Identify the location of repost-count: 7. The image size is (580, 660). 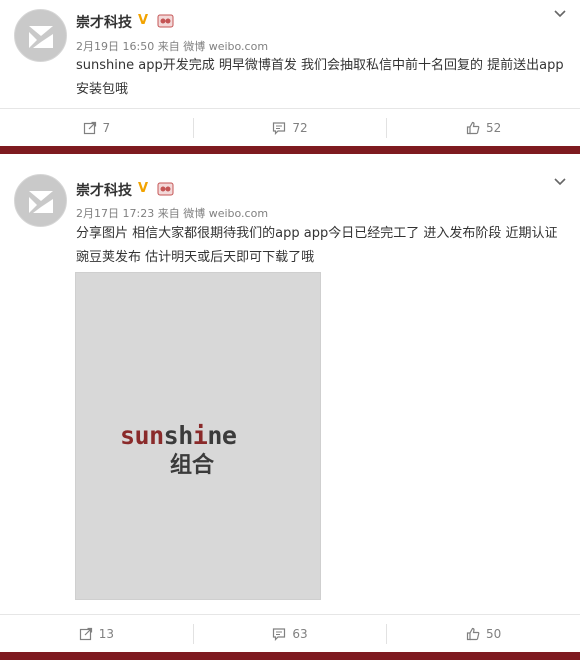
(106, 128).